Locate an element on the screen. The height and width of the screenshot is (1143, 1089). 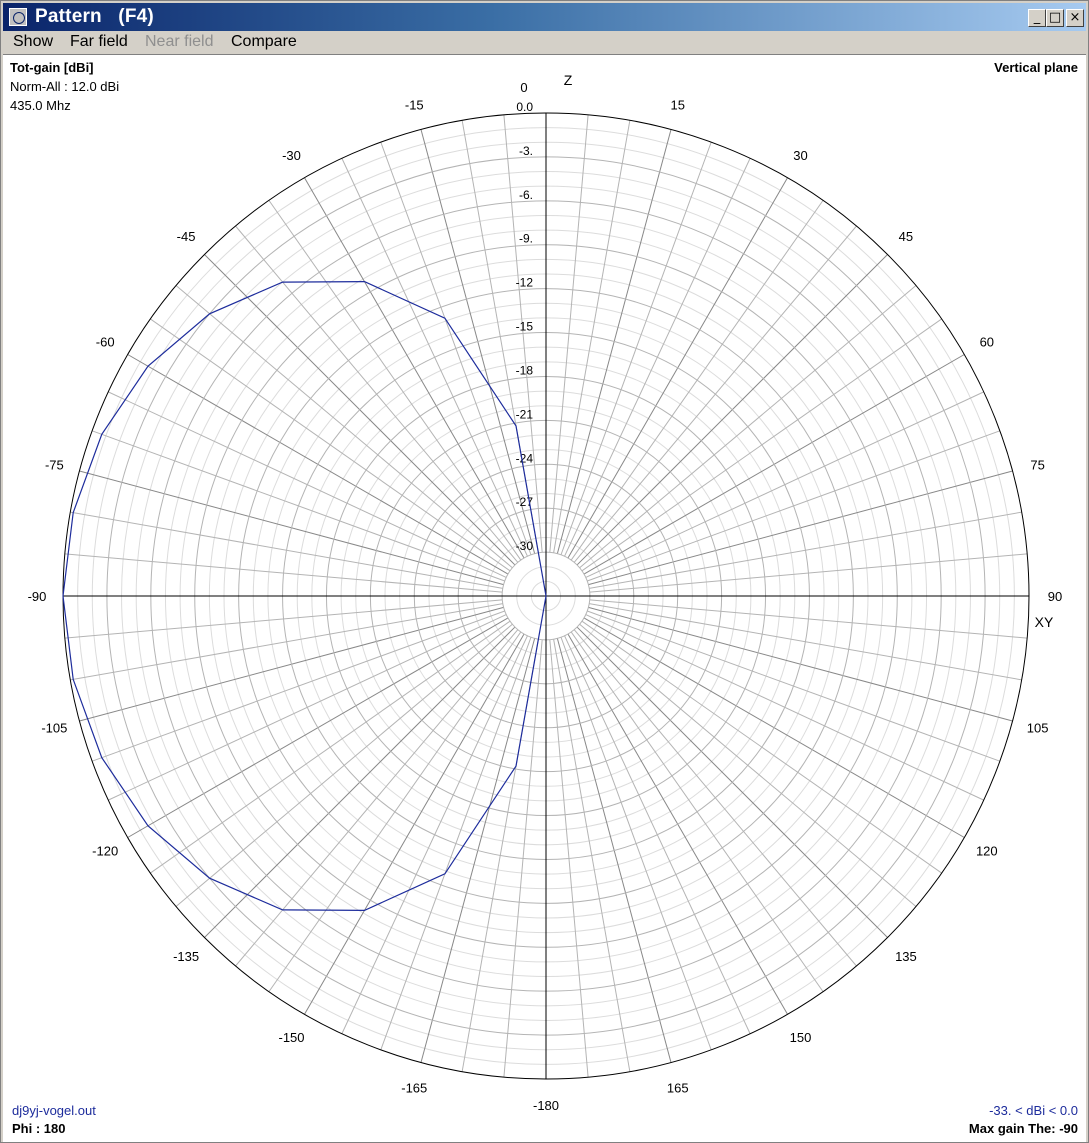
angle-tick-label: 0 is located at coordinates (523, 87).